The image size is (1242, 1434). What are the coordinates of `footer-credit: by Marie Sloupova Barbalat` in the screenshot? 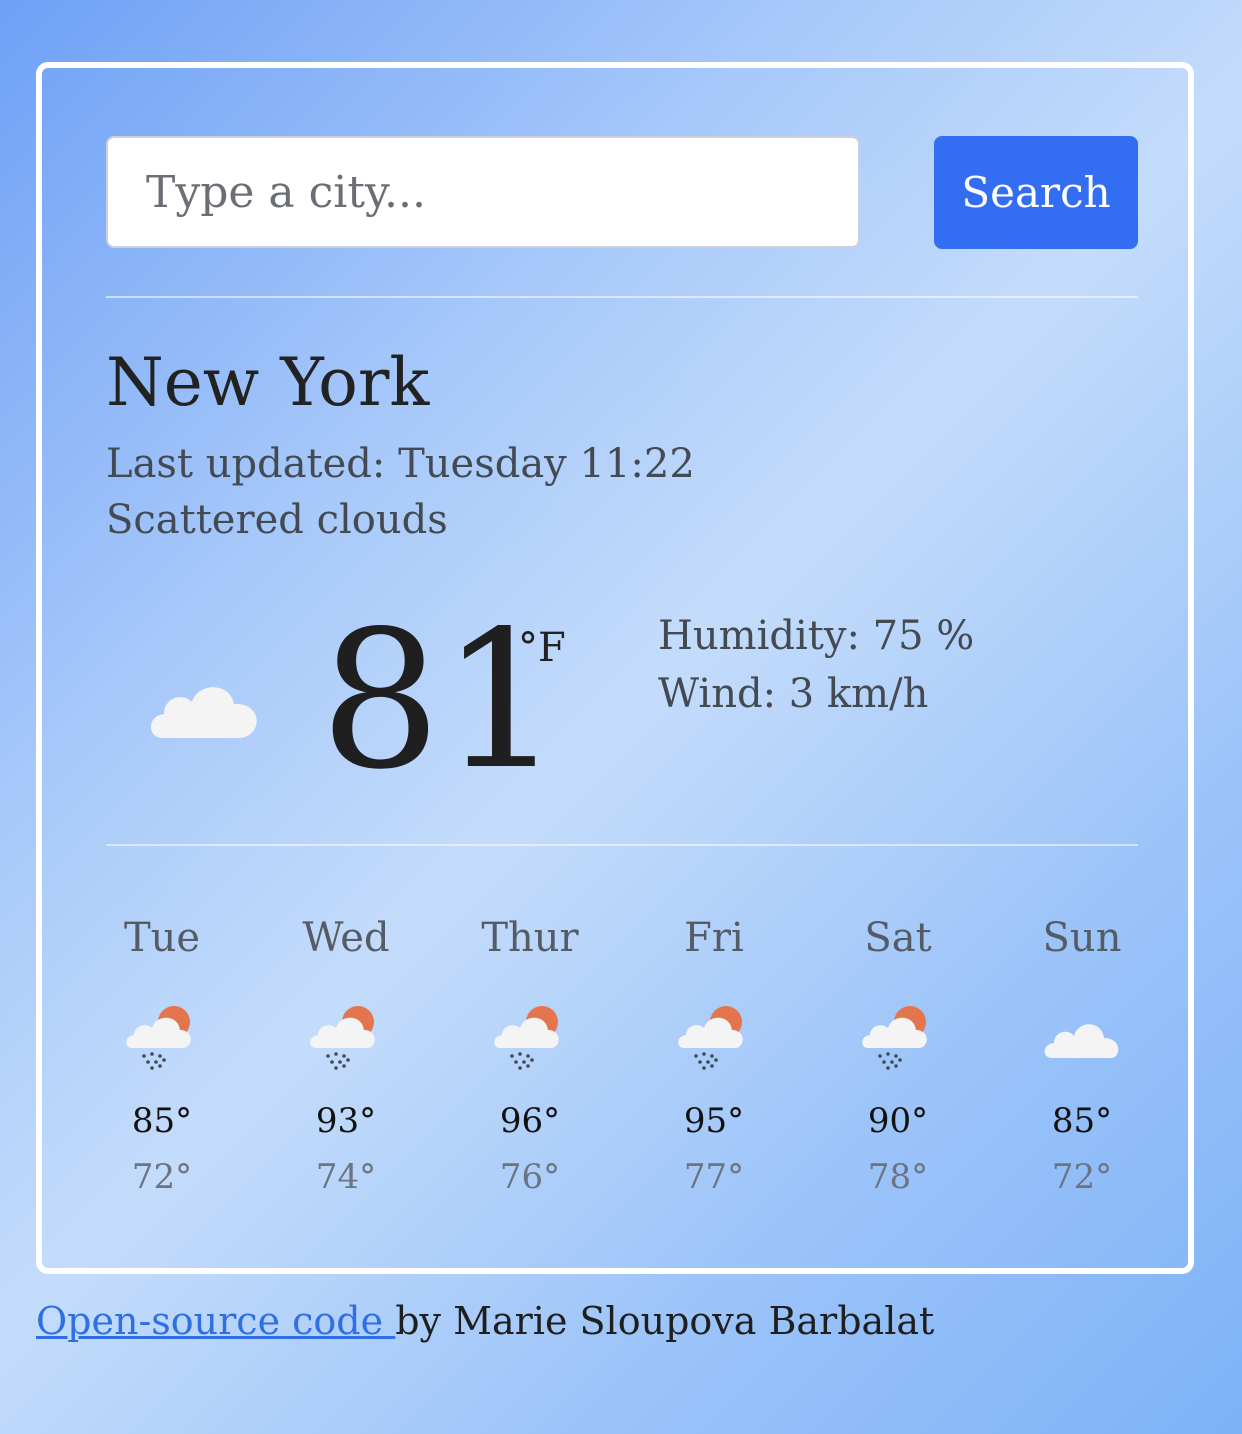 It's located at (665, 1321).